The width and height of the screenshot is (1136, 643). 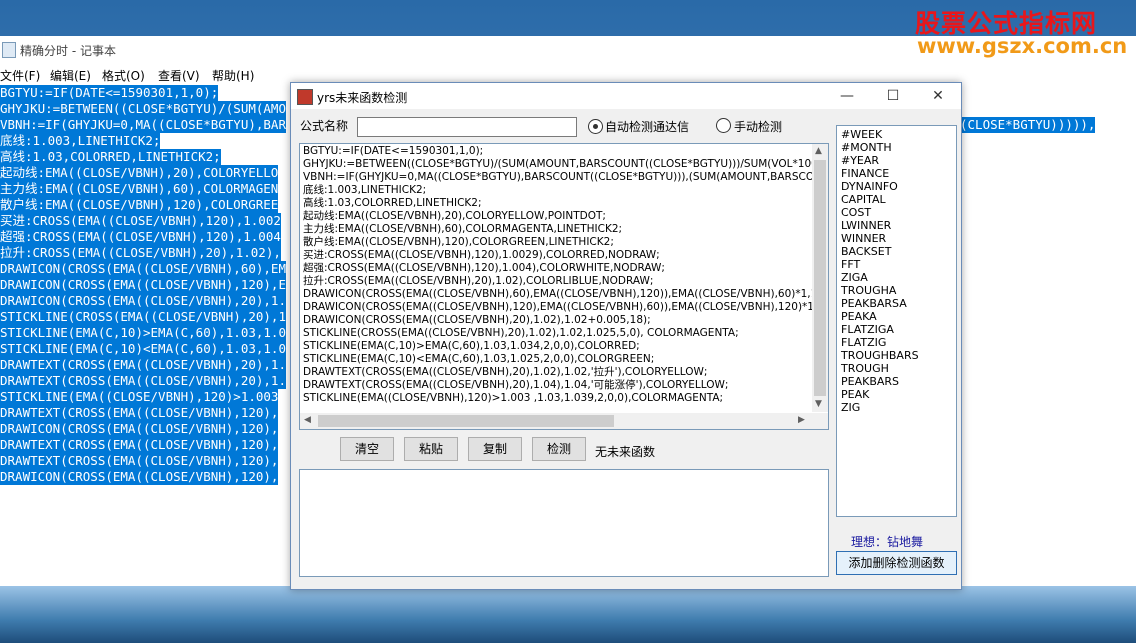 I want to click on notepad-line: 起动线:EMA((CLOSE/VBNH),20),COLORYELLO, so click(x=139, y=173).